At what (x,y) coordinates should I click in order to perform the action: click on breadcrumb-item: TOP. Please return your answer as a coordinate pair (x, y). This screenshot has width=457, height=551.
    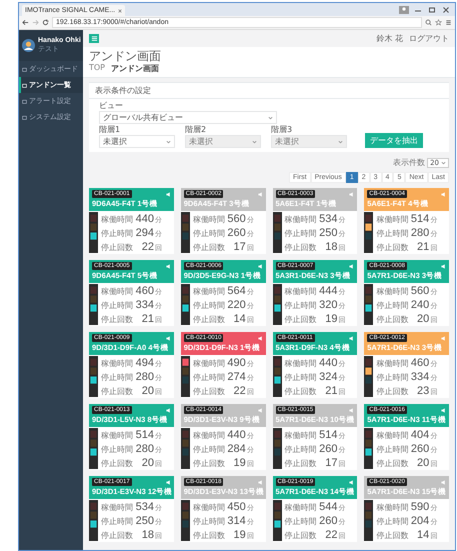
    Looking at the image, I should click on (97, 68).